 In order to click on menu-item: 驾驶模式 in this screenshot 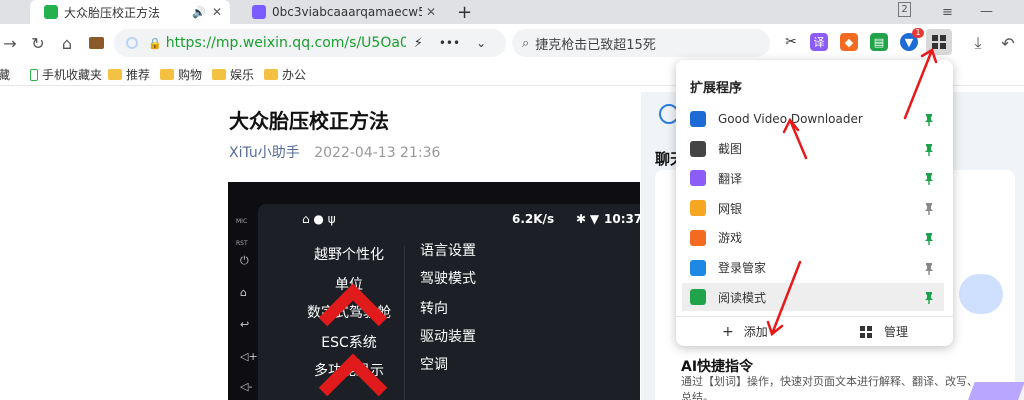, I will do `click(448, 279)`.